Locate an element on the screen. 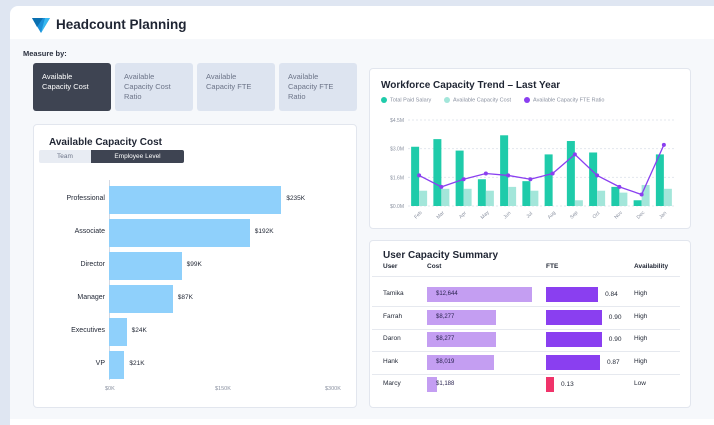 The height and width of the screenshot is (425, 714). legend-label: Total Paid Salary is located at coordinates (411, 100).